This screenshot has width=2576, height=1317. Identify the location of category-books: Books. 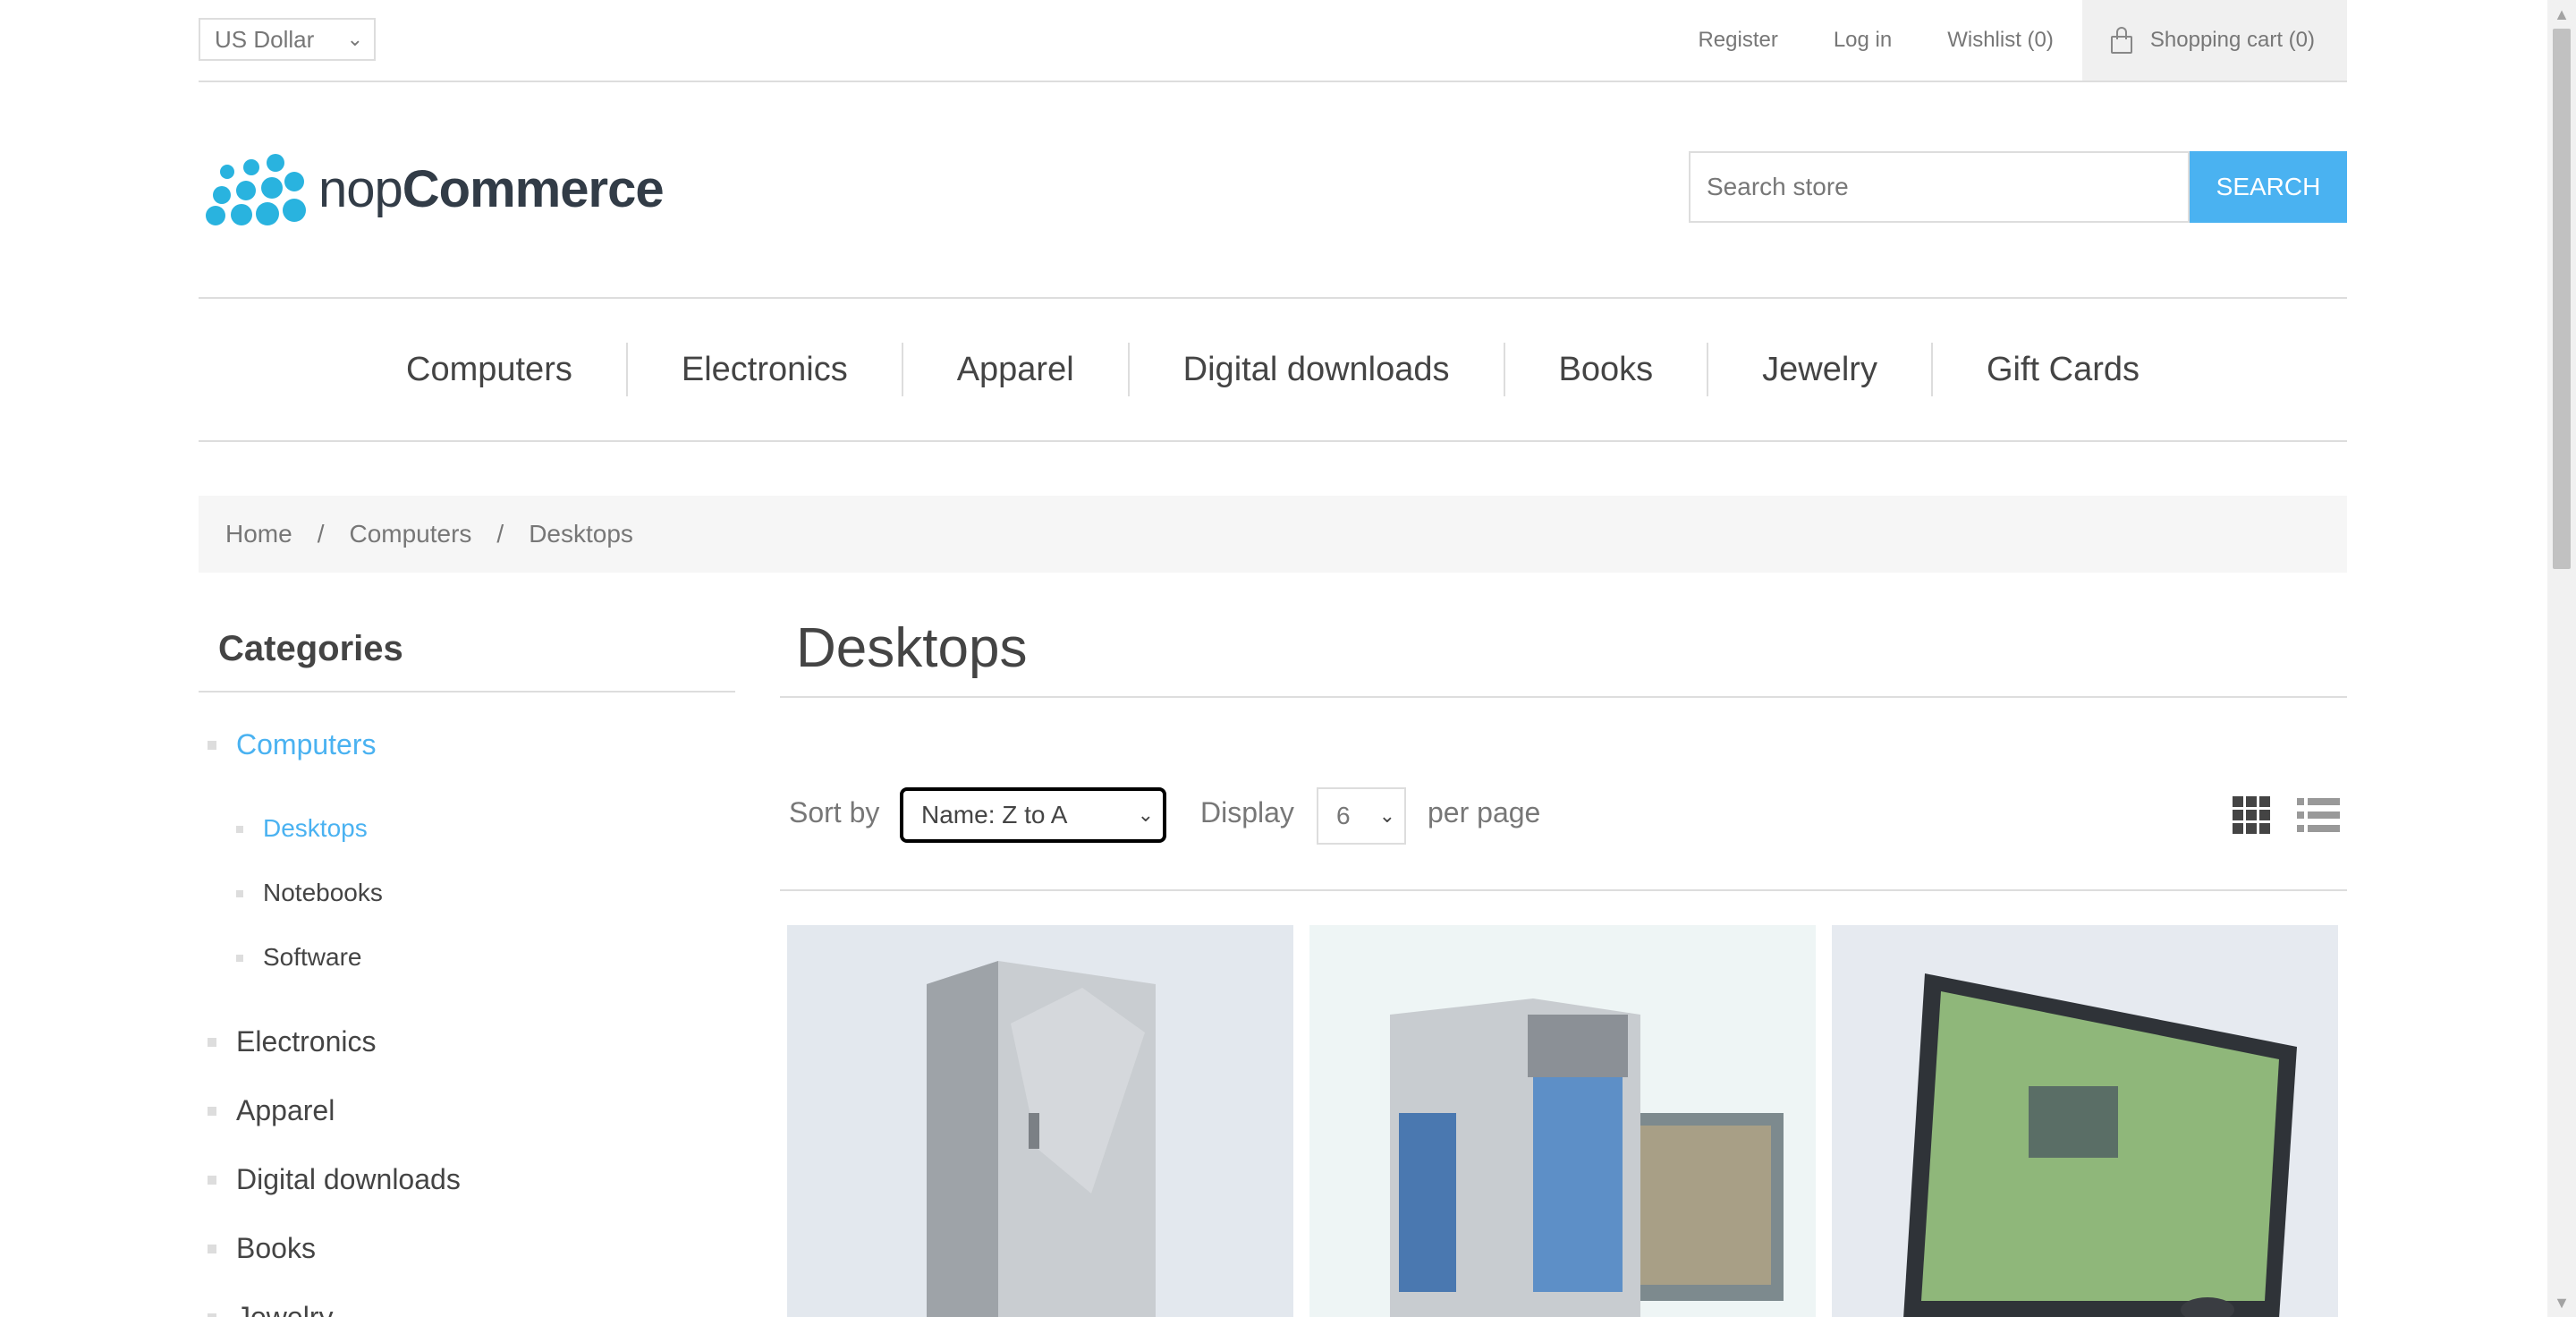
(257, 1248).